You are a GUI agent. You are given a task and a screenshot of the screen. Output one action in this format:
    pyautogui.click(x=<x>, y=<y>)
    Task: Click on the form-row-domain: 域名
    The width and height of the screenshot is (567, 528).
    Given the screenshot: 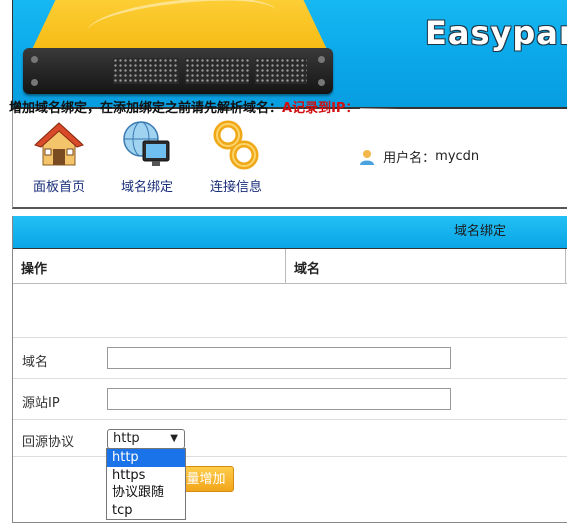 What is the action you would take?
    pyautogui.click(x=290, y=357)
    